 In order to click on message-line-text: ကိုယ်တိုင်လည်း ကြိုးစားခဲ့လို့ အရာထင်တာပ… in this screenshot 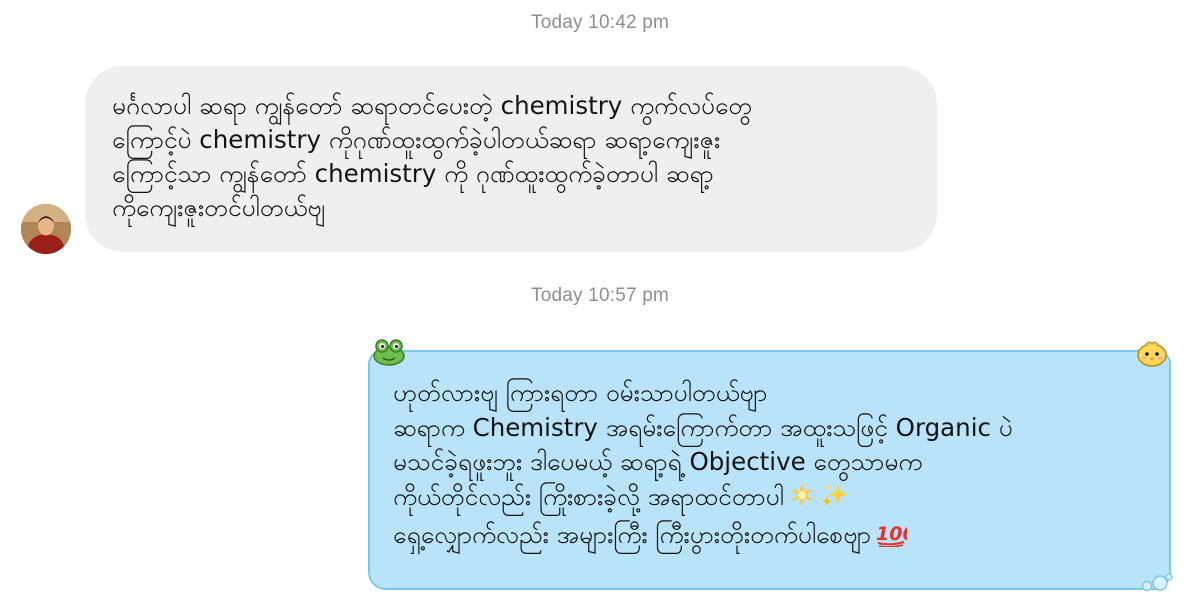, I will do `click(588, 496)`.